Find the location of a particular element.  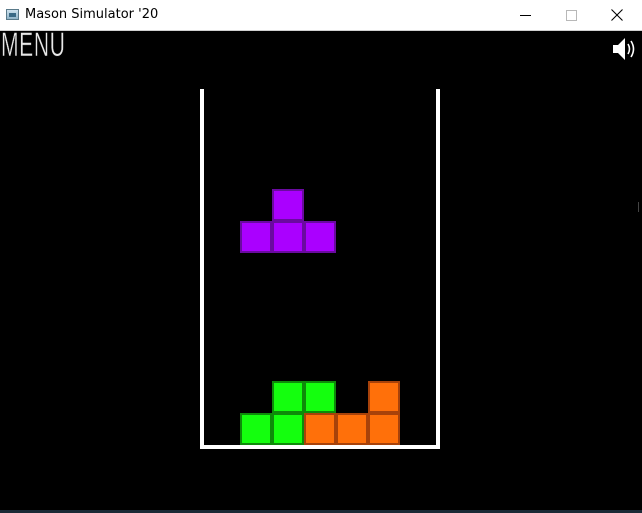

well-right-wall is located at coordinates (438, 269).